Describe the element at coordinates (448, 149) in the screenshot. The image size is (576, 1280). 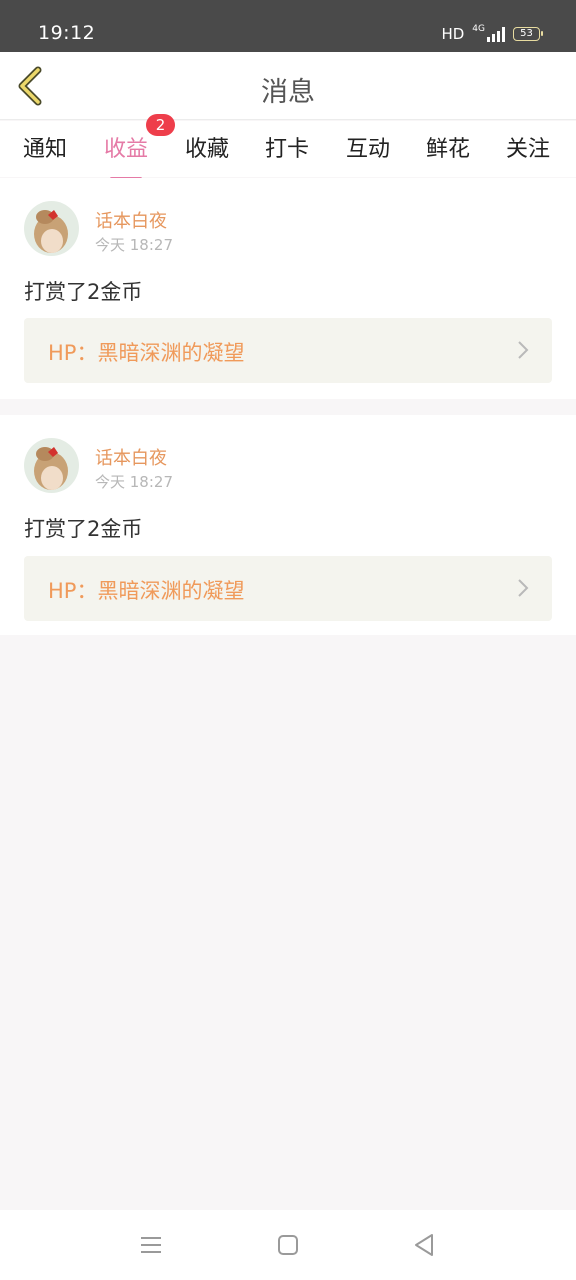
I see `tab-label: 鲜花` at that location.